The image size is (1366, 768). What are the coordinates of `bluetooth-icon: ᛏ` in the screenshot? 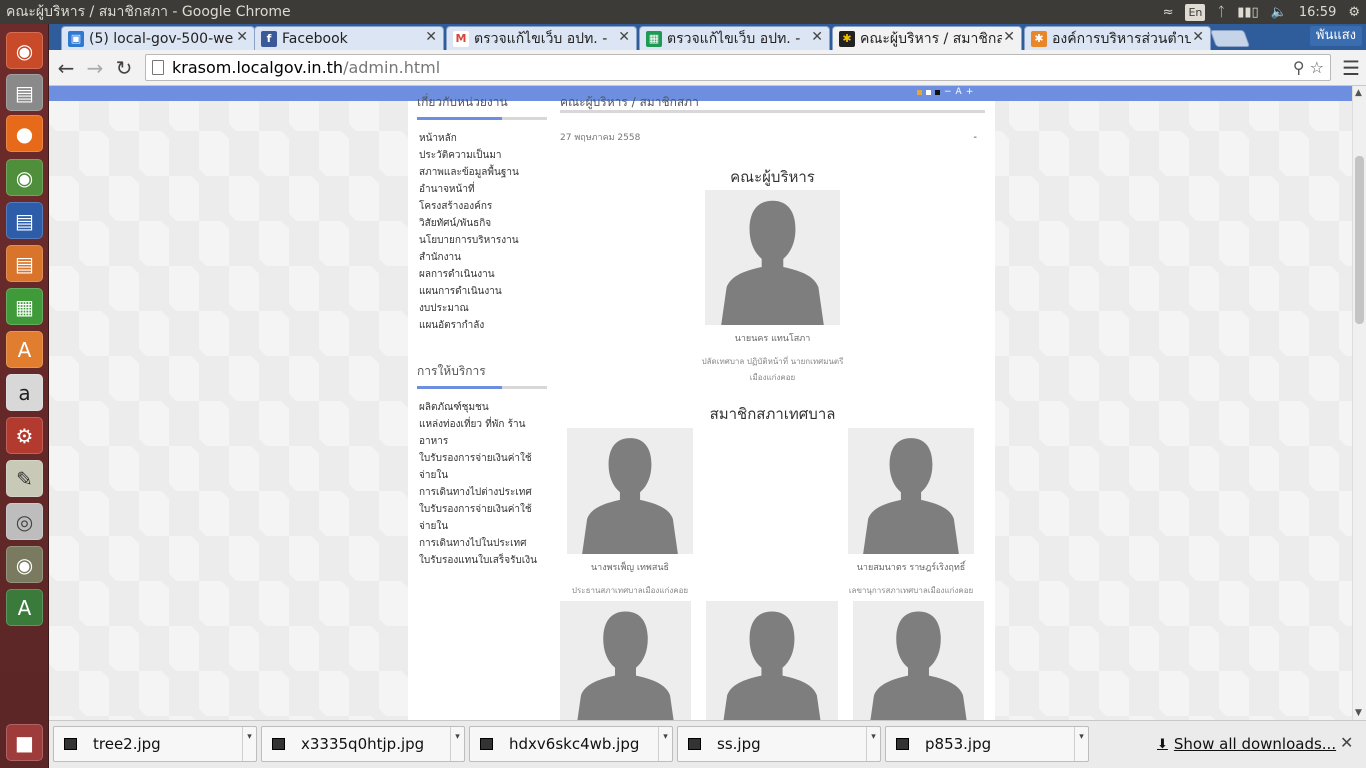 It's located at (1221, 12).